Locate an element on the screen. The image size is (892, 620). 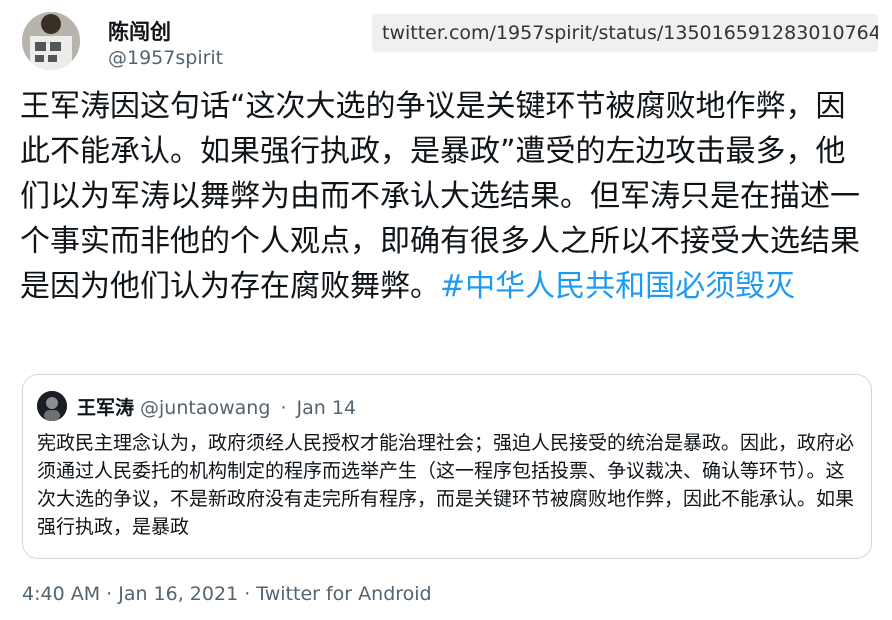
quoted-author-avatar is located at coordinates (52, 406).